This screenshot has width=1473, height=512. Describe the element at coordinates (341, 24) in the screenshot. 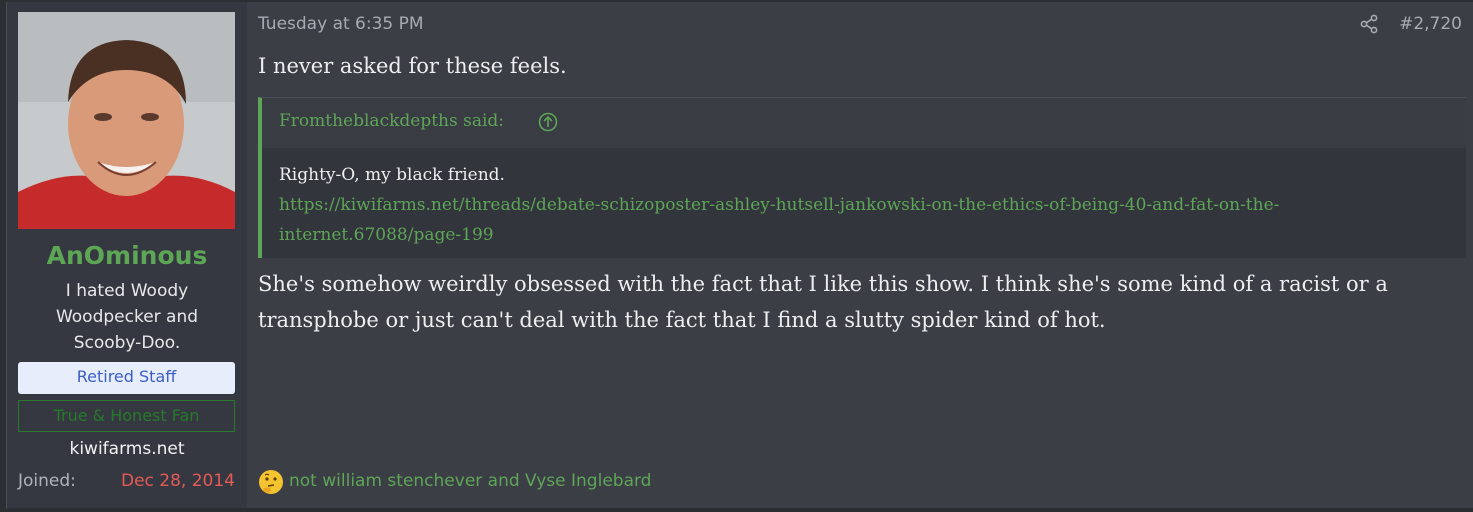

I see `post-timestamp: Tuesday at 6:35 PM` at that location.